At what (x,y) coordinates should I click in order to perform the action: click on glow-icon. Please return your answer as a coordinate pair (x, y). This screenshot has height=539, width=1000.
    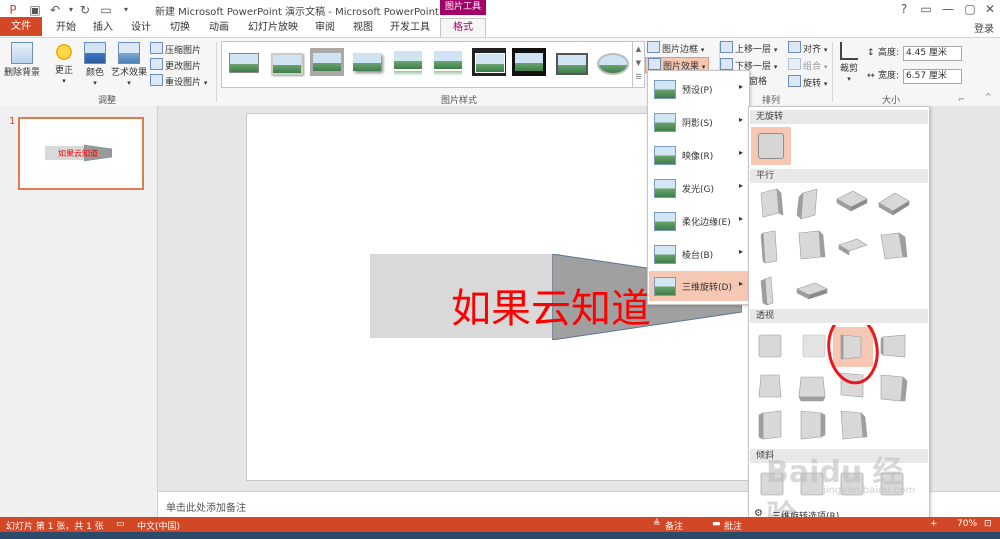
    Looking at the image, I should click on (665, 188).